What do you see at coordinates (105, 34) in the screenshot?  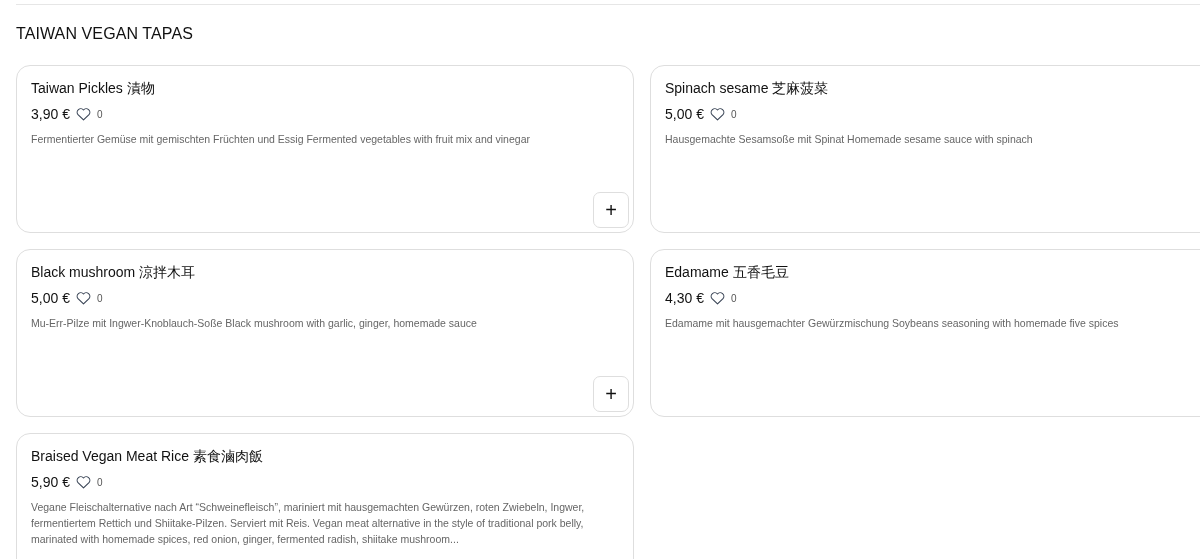 I see `section-title: TAIWAN VEGAN TAPAS` at bounding box center [105, 34].